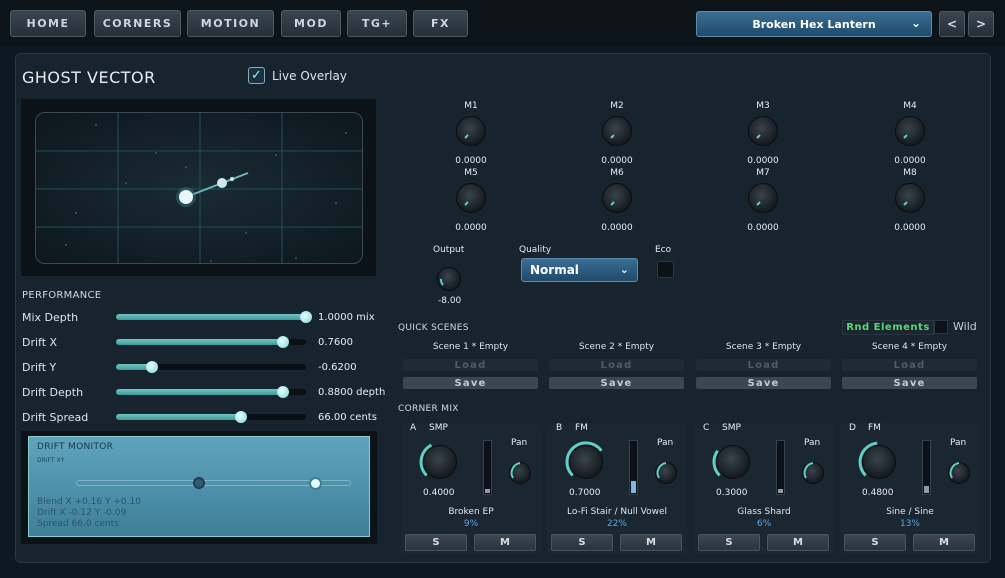  What do you see at coordinates (910, 173) in the screenshot?
I see `macro-label: M8` at bounding box center [910, 173].